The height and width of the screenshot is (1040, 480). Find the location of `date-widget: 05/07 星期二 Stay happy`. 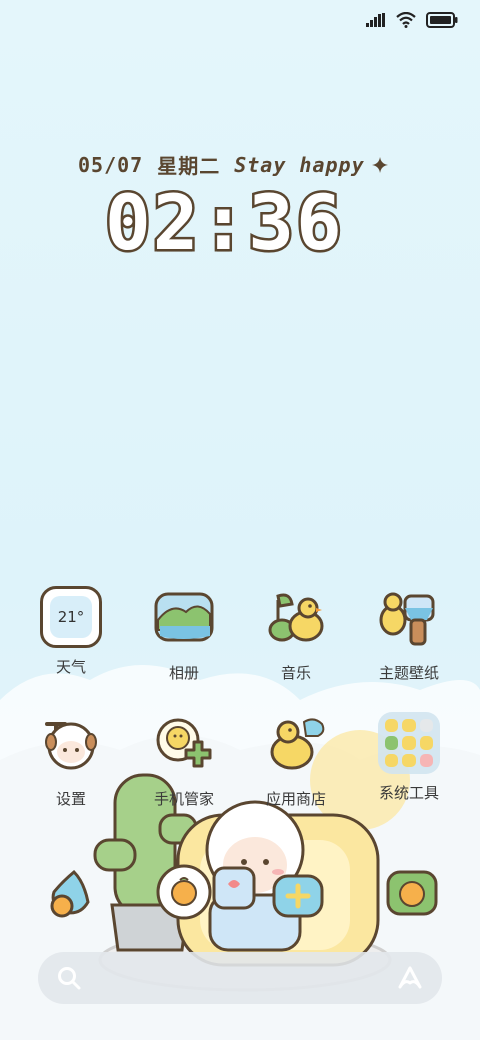

date-widget: 05/07 星期二 Stay happy is located at coordinates (233, 164).